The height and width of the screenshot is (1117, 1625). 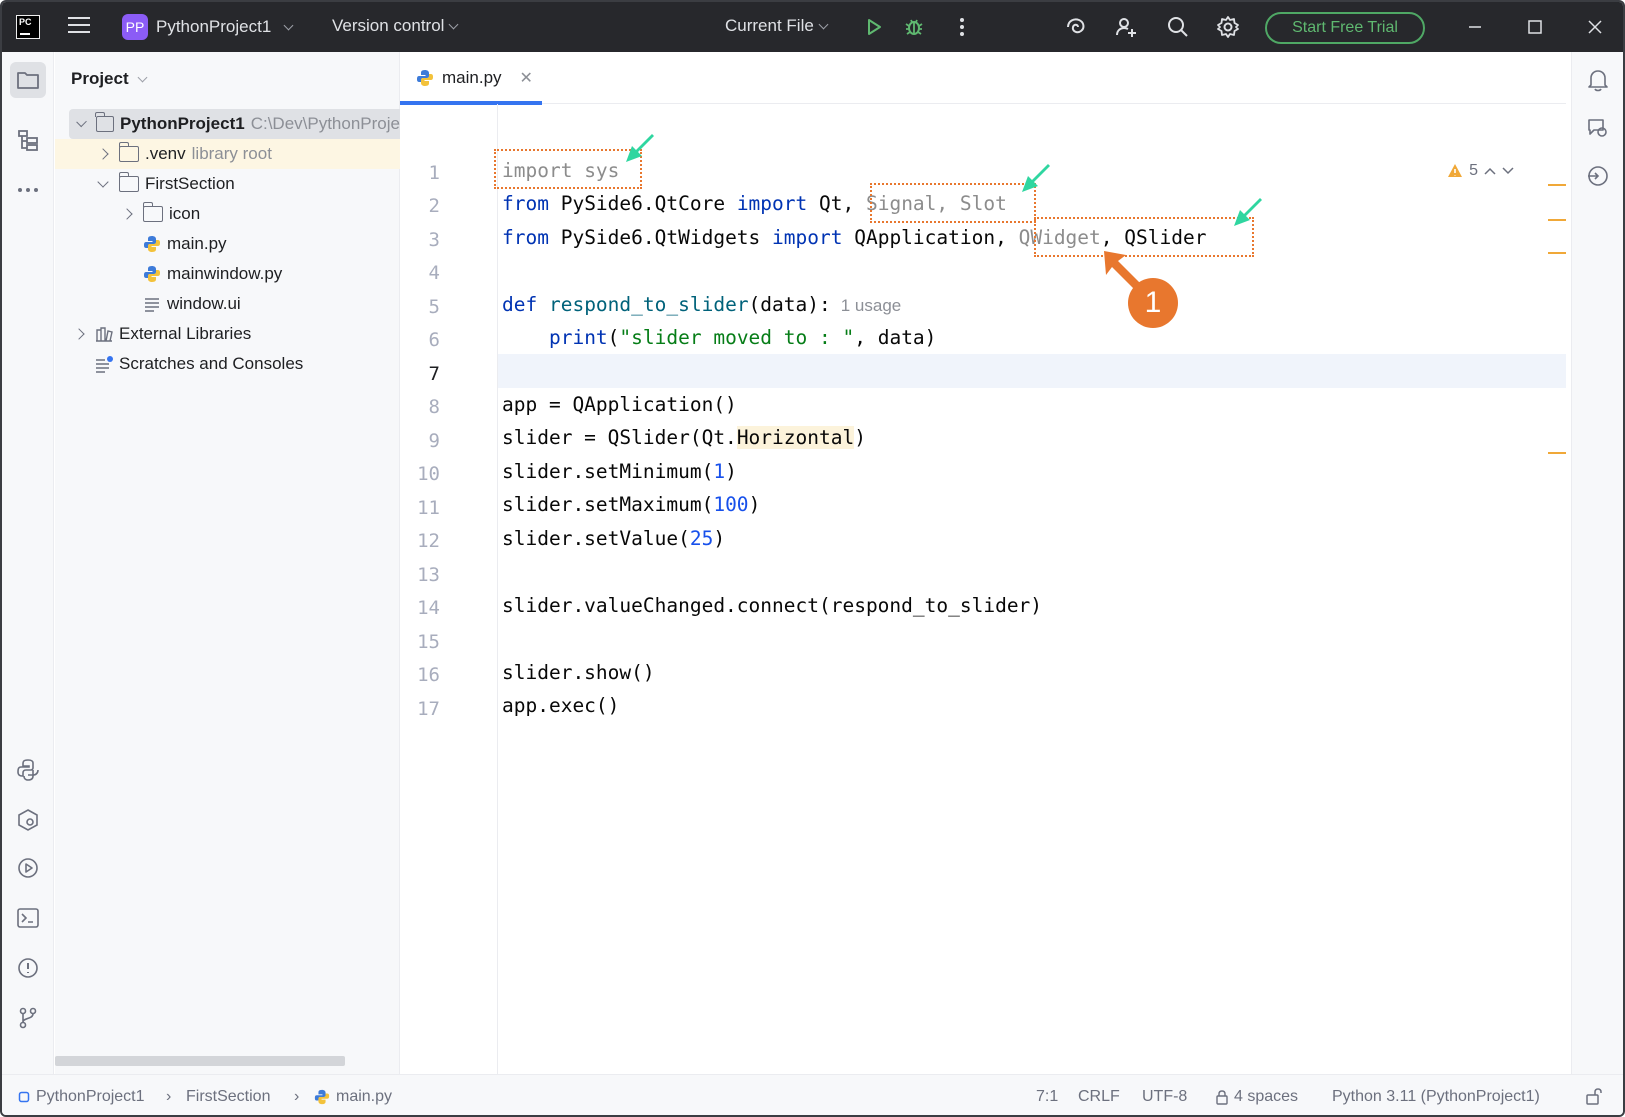 What do you see at coordinates (1047, 1097) in the screenshot?
I see `caret-position: 7:1` at bounding box center [1047, 1097].